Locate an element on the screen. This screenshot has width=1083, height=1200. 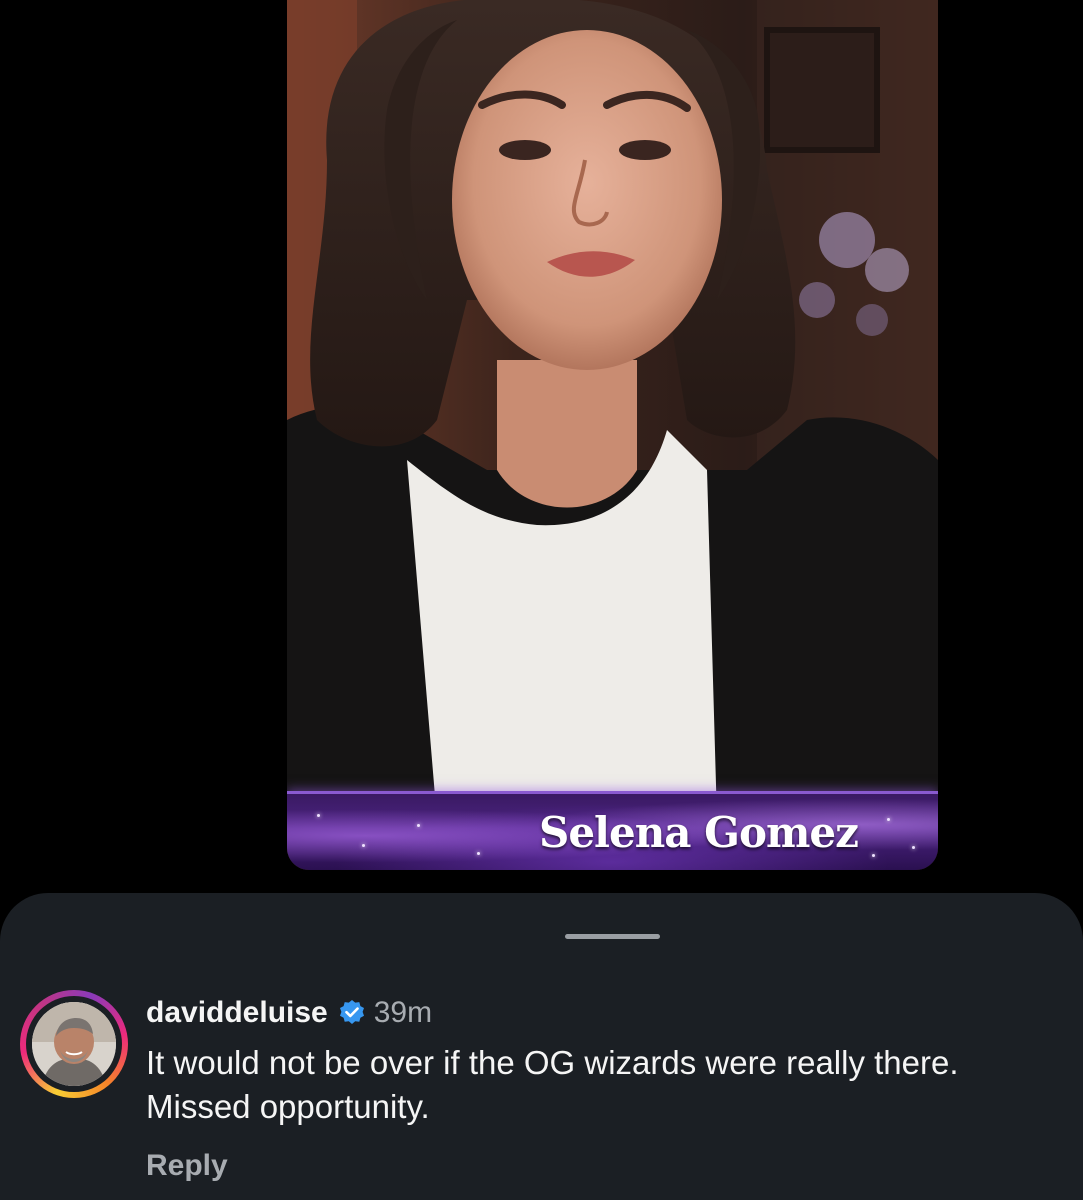
reply-button: Reply is located at coordinates (187, 1166).